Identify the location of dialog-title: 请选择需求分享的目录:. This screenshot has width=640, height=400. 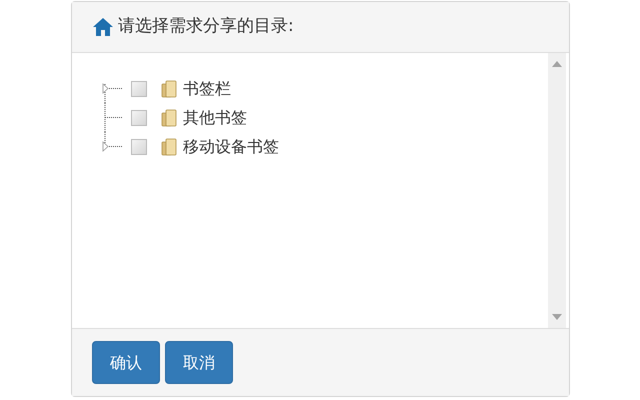
(206, 26).